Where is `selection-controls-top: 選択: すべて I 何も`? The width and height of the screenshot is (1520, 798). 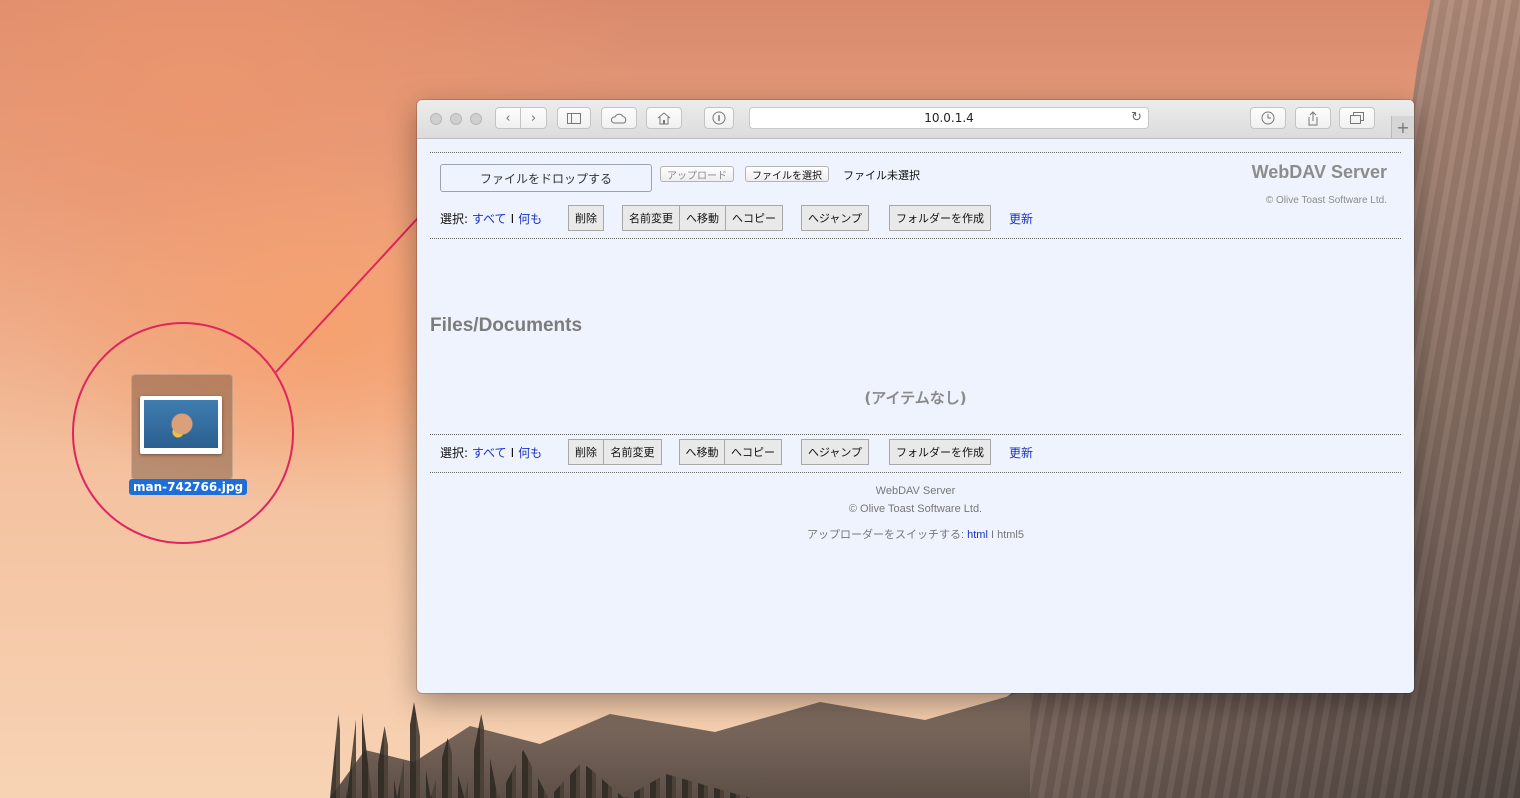 selection-controls-top: 選択: すべて I 何も is located at coordinates (491, 218).